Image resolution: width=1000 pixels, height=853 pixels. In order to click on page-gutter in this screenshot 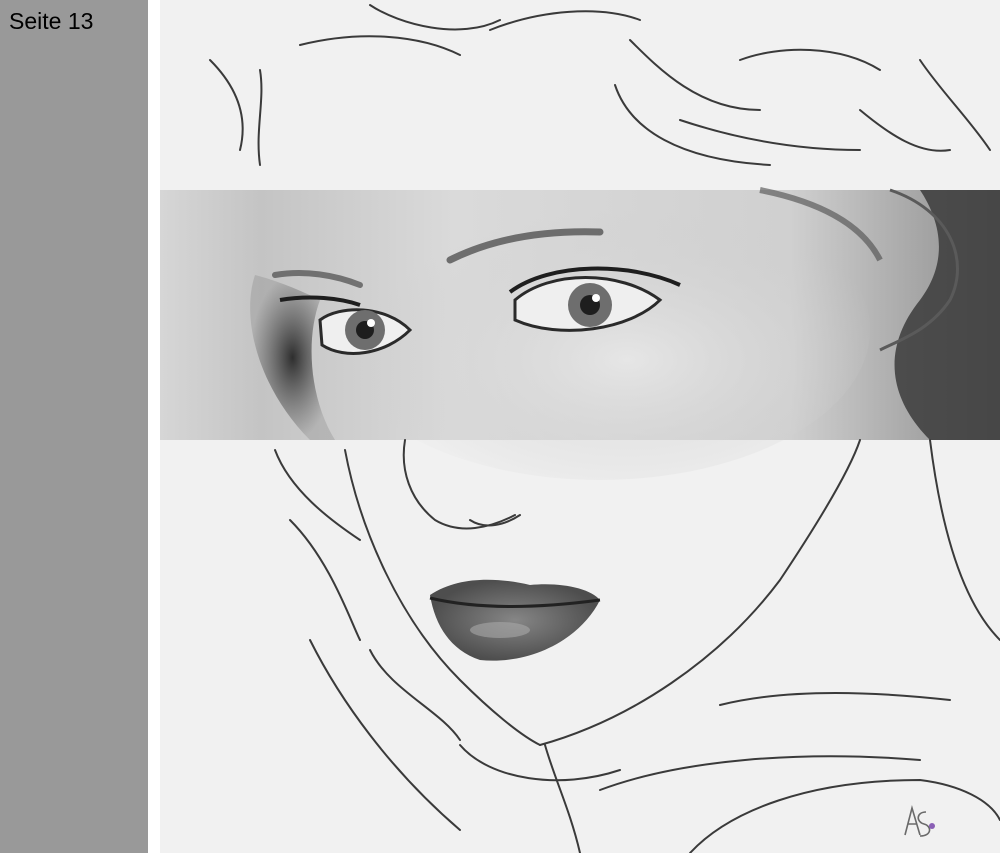, I will do `click(154, 426)`.